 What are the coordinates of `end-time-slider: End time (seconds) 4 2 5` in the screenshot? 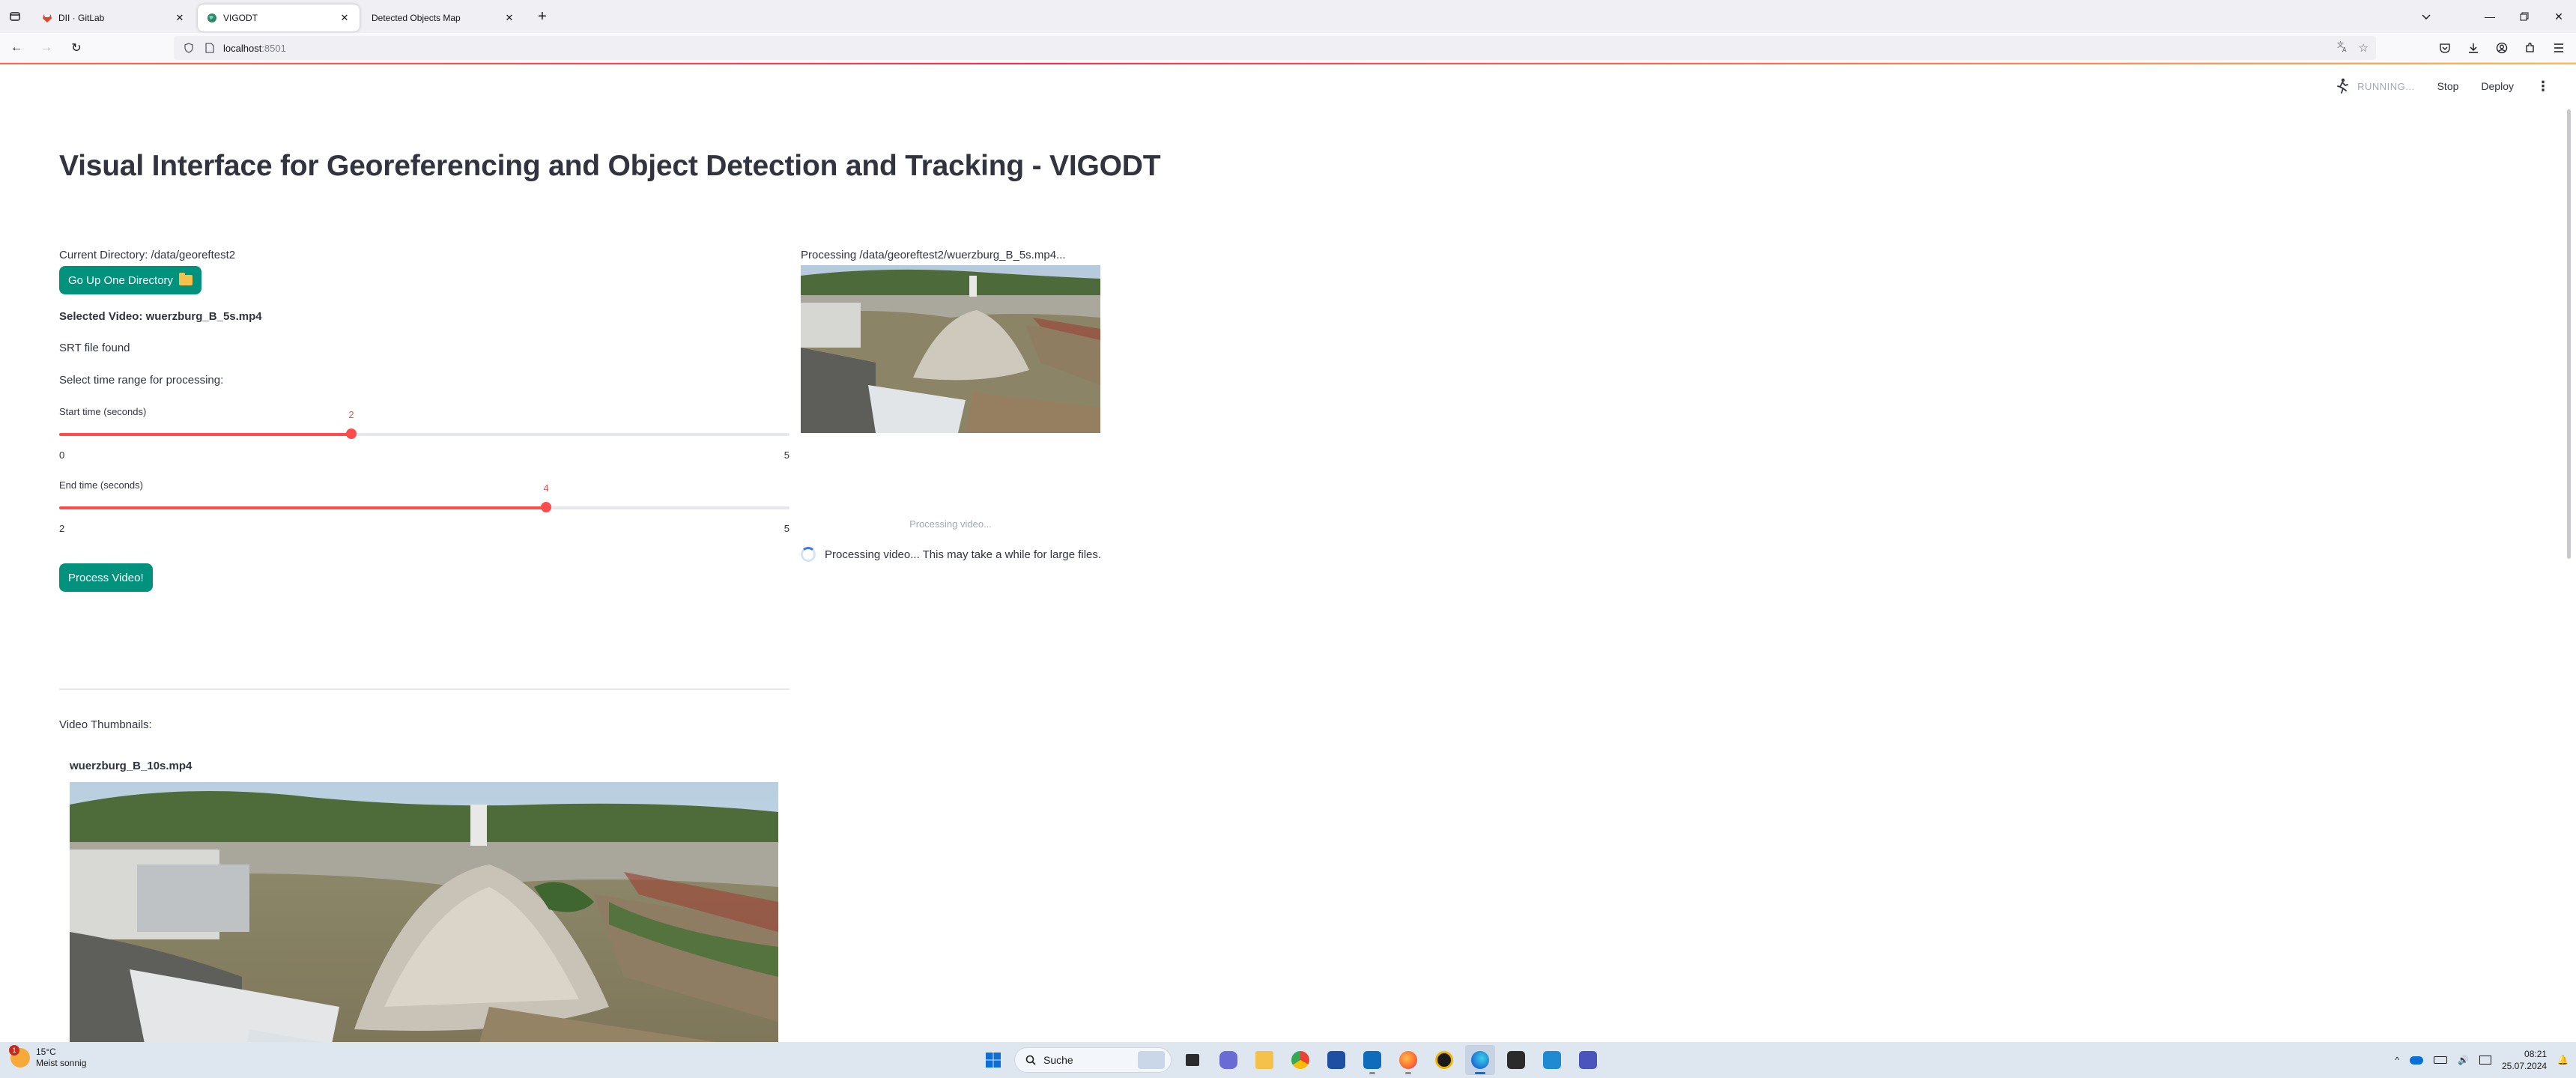 It's located at (425, 506).